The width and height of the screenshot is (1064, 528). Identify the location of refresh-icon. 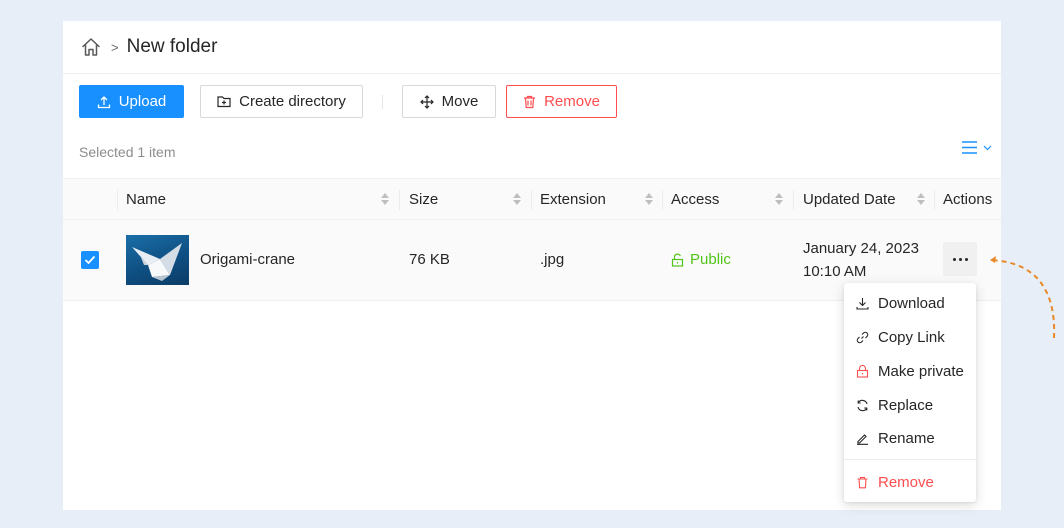
(862, 405).